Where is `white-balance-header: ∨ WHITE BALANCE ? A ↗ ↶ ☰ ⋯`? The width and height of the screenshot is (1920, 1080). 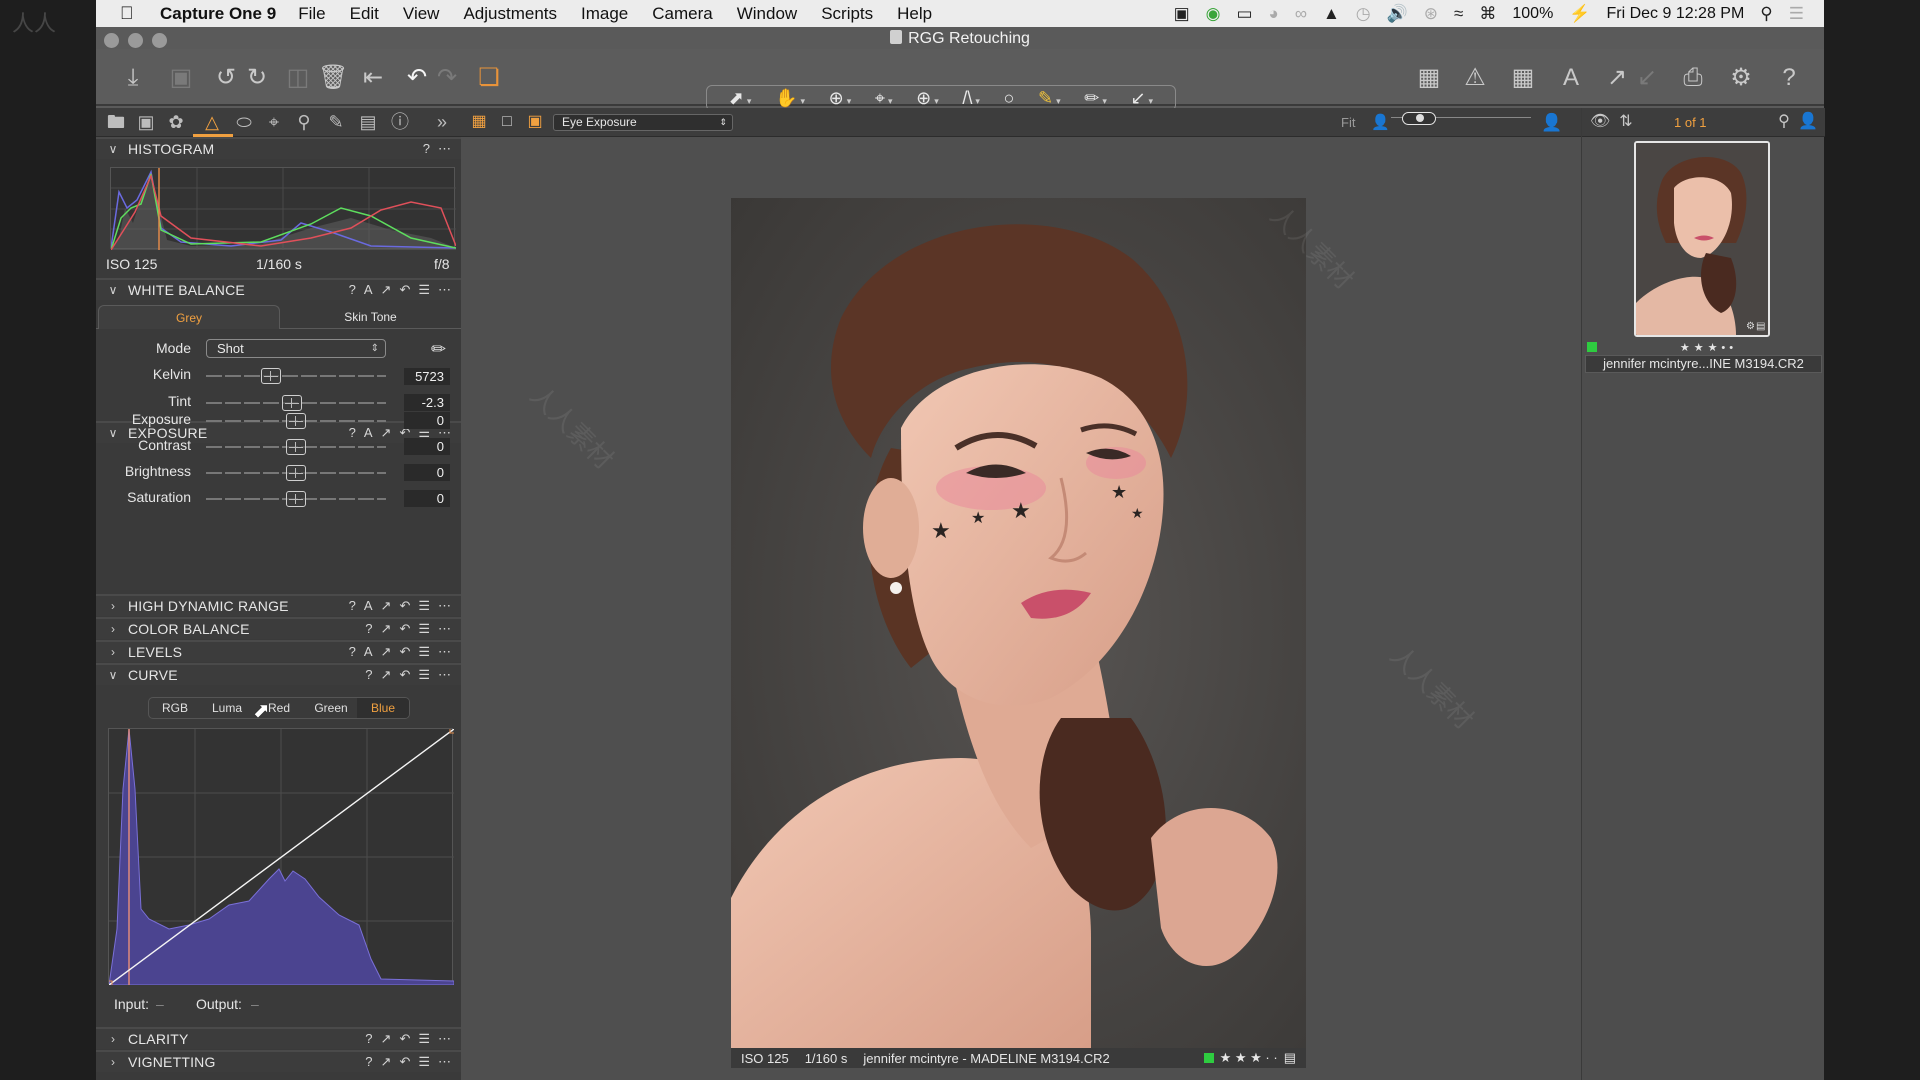
white-balance-header: ∨ WHITE BALANCE ? A ↗ ↶ ☰ ⋯ is located at coordinates (278, 289).